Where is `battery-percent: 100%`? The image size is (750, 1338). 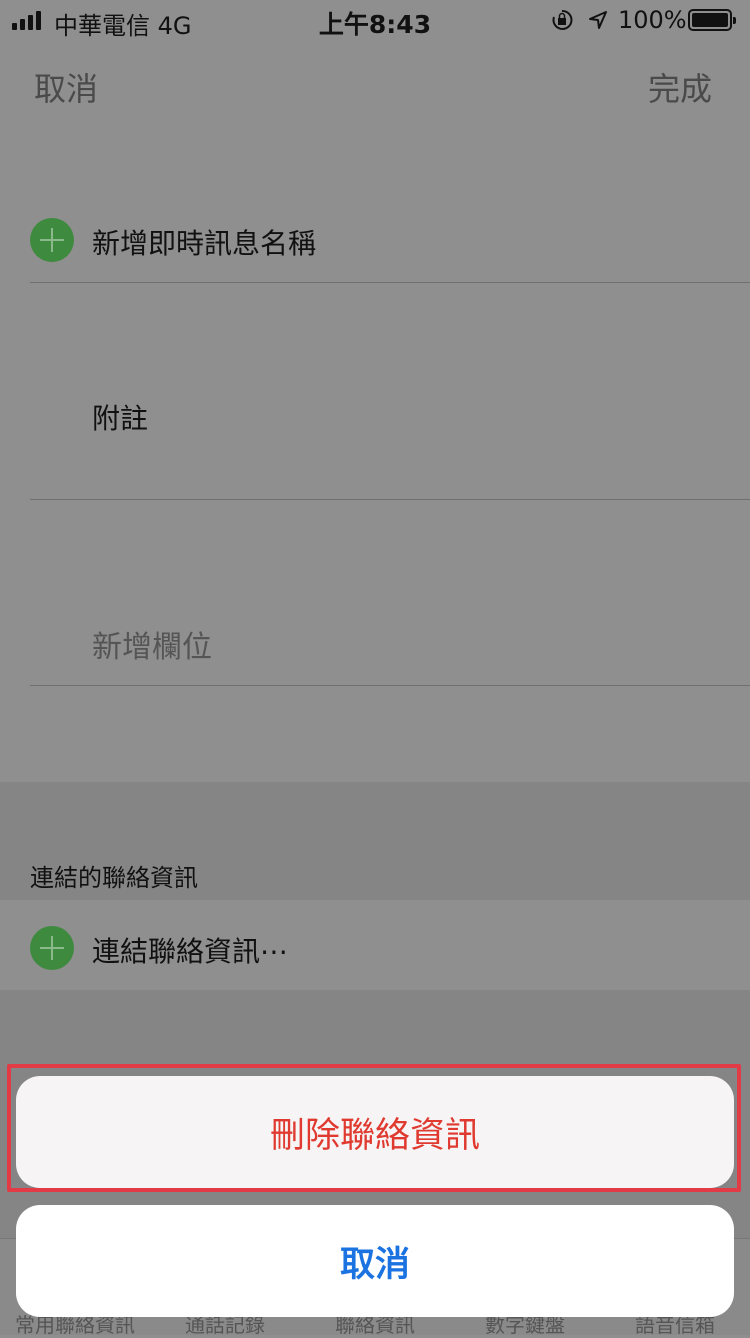
battery-percent: 100% is located at coordinates (652, 20).